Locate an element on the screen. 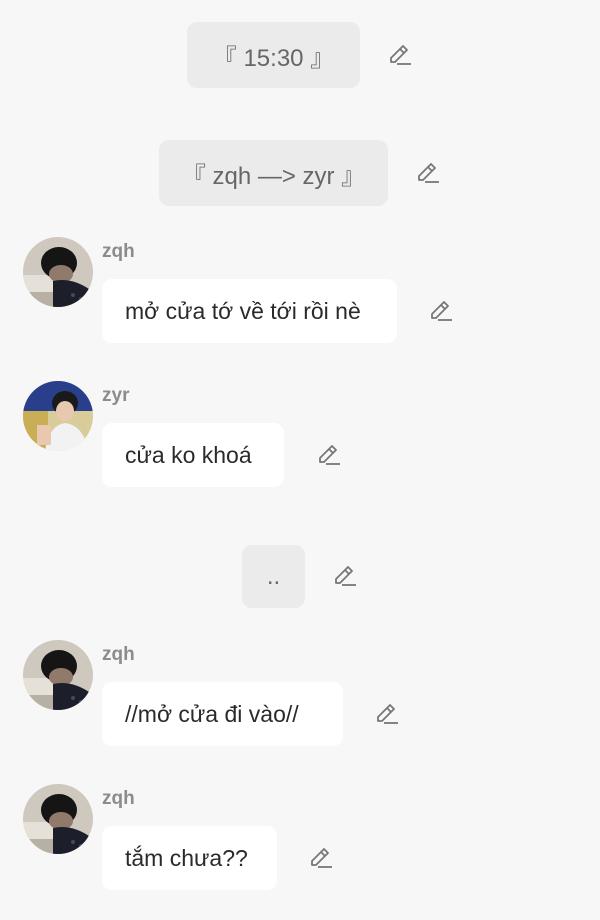 This screenshot has height=920, width=600. system-text: 『 15:30 』 is located at coordinates (273, 58).